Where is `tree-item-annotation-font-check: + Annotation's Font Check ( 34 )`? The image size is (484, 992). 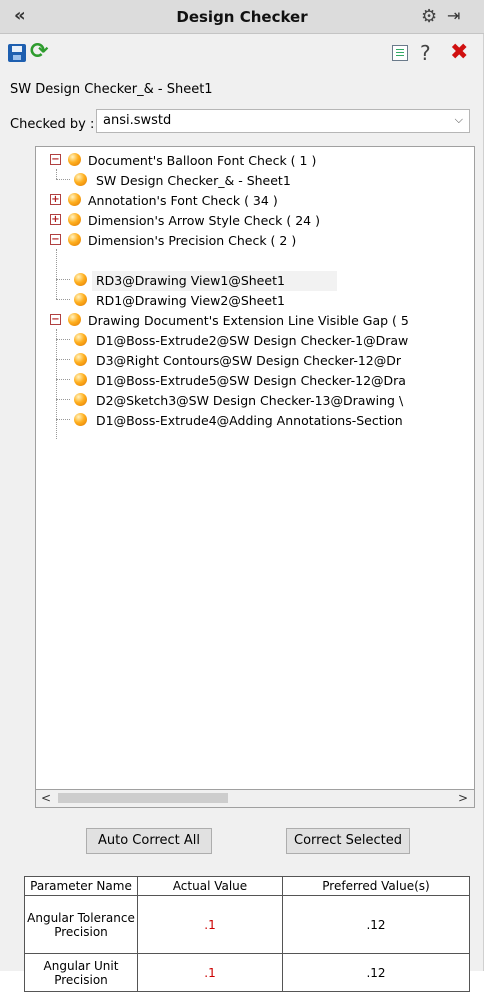
tree-item-annotation-font-check: + Annotation's Font Check ( 34 ) is located at coordinates (255, 201).